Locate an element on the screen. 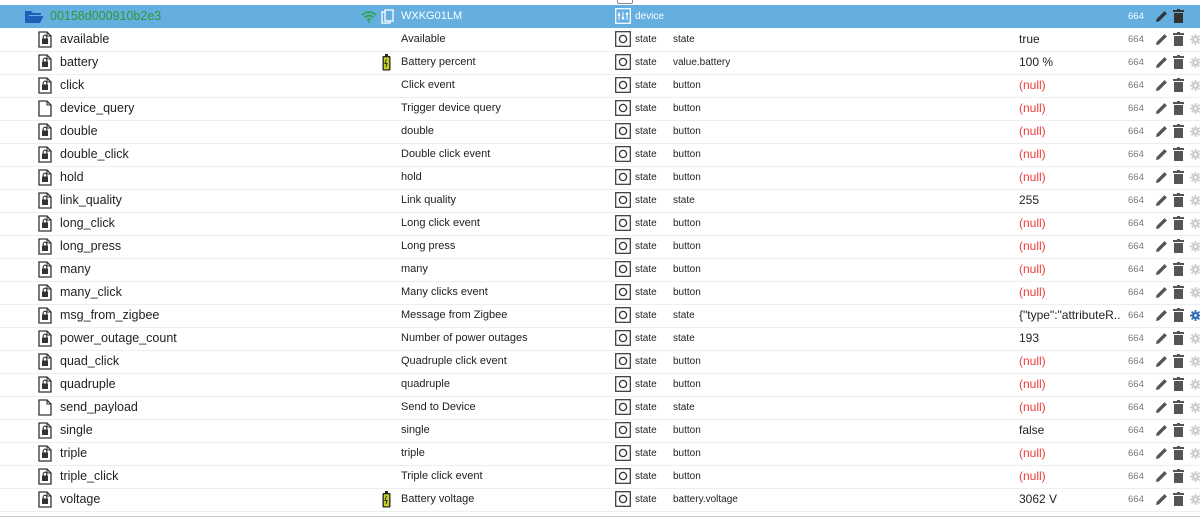  state-id: click is located at coordinates (210, 85).